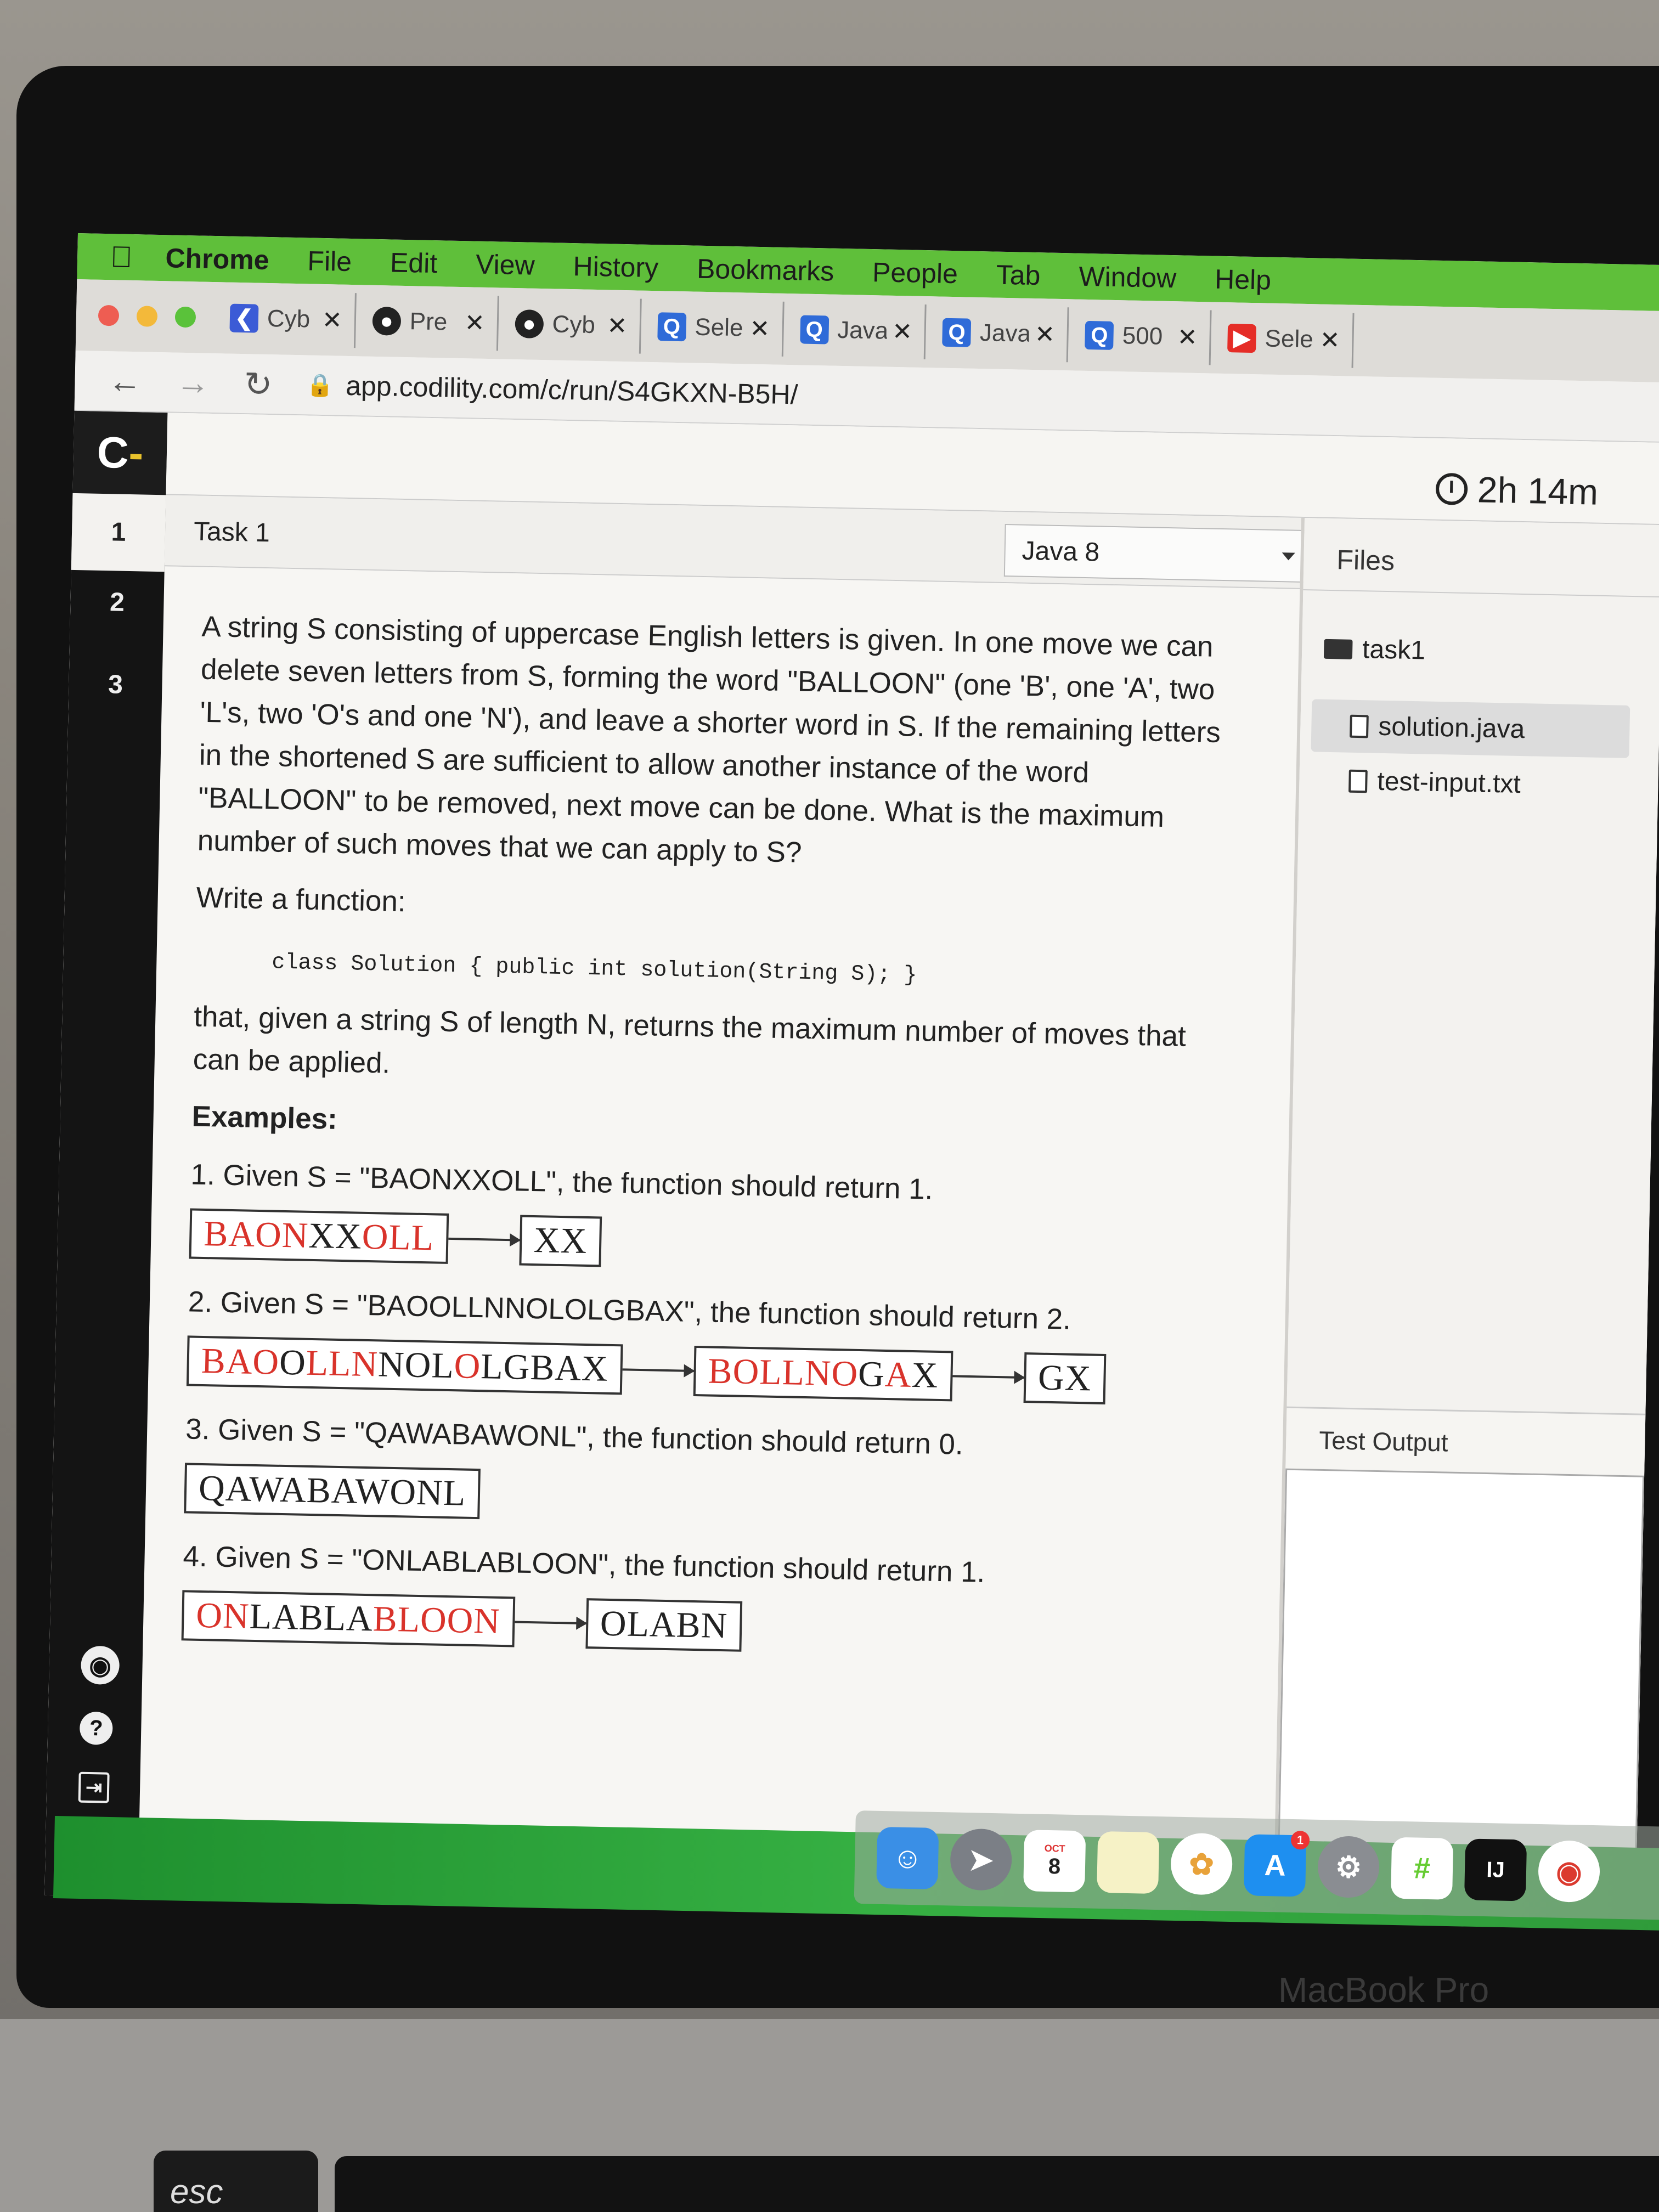  I want to click on browser-tab: ❮ Cyb ✕, so click(287, 319).